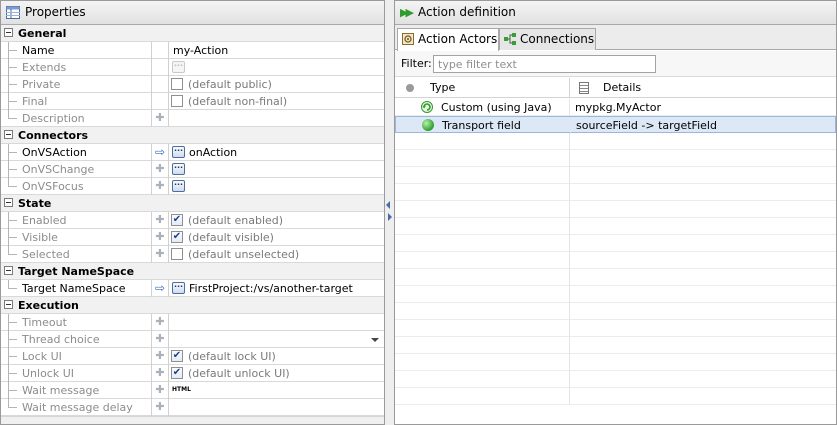 This screenshot has width=837, height=425. Describe the element at coordinates (61, 390) in the screenshot. I see `property-label: Wait message` at that location.